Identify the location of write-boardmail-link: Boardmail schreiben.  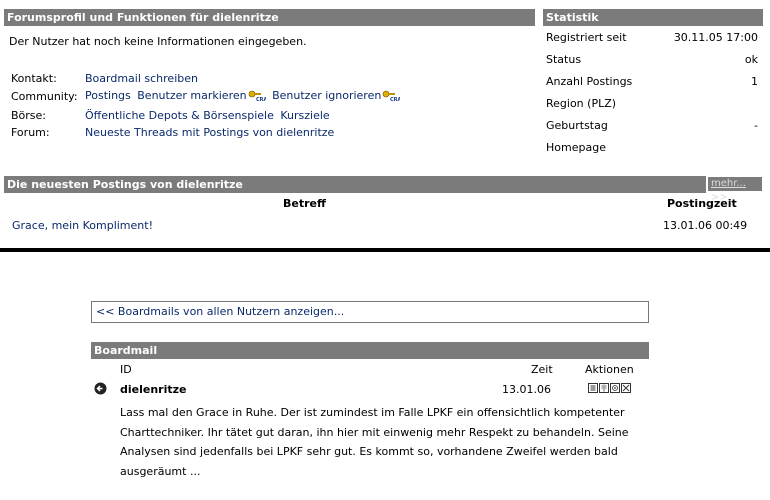
(141, 78).